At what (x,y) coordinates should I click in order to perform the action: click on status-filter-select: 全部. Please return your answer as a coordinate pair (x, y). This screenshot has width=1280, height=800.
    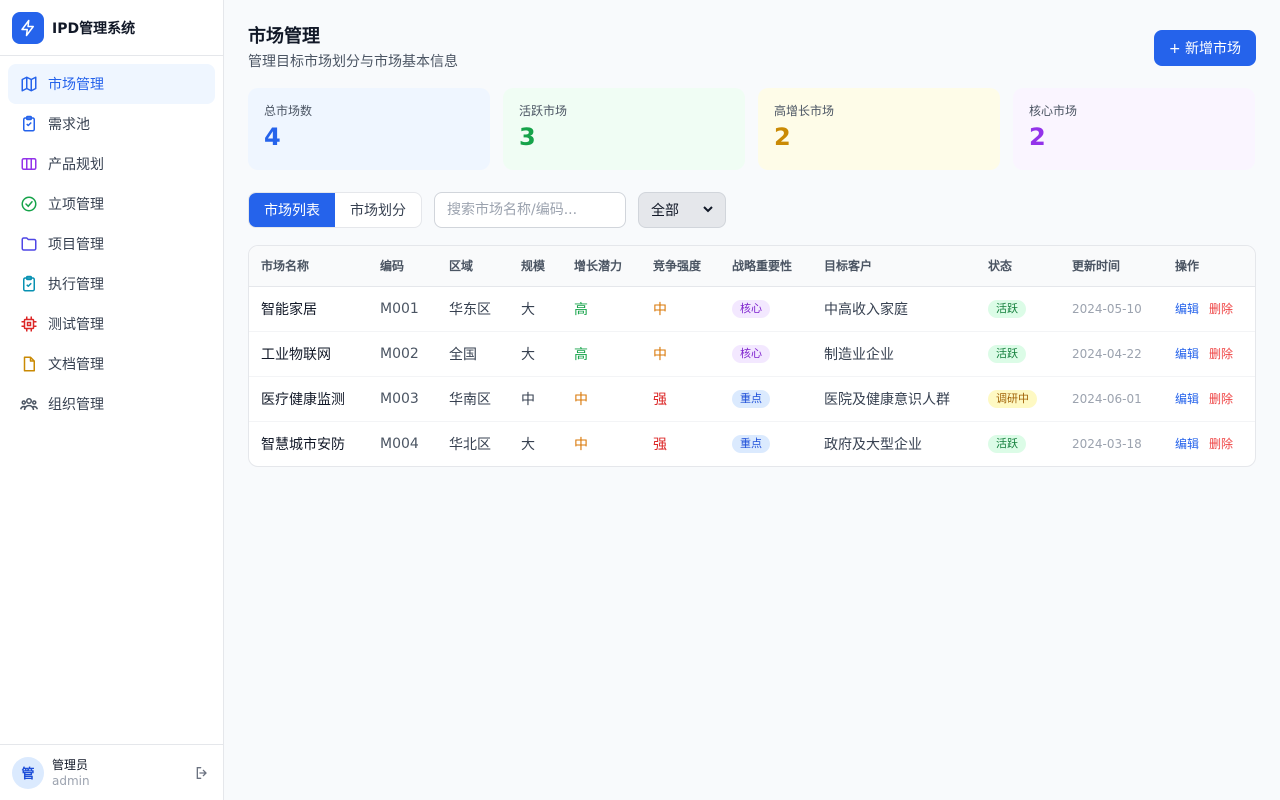
    Looking at the image, I should click on (682, 210).